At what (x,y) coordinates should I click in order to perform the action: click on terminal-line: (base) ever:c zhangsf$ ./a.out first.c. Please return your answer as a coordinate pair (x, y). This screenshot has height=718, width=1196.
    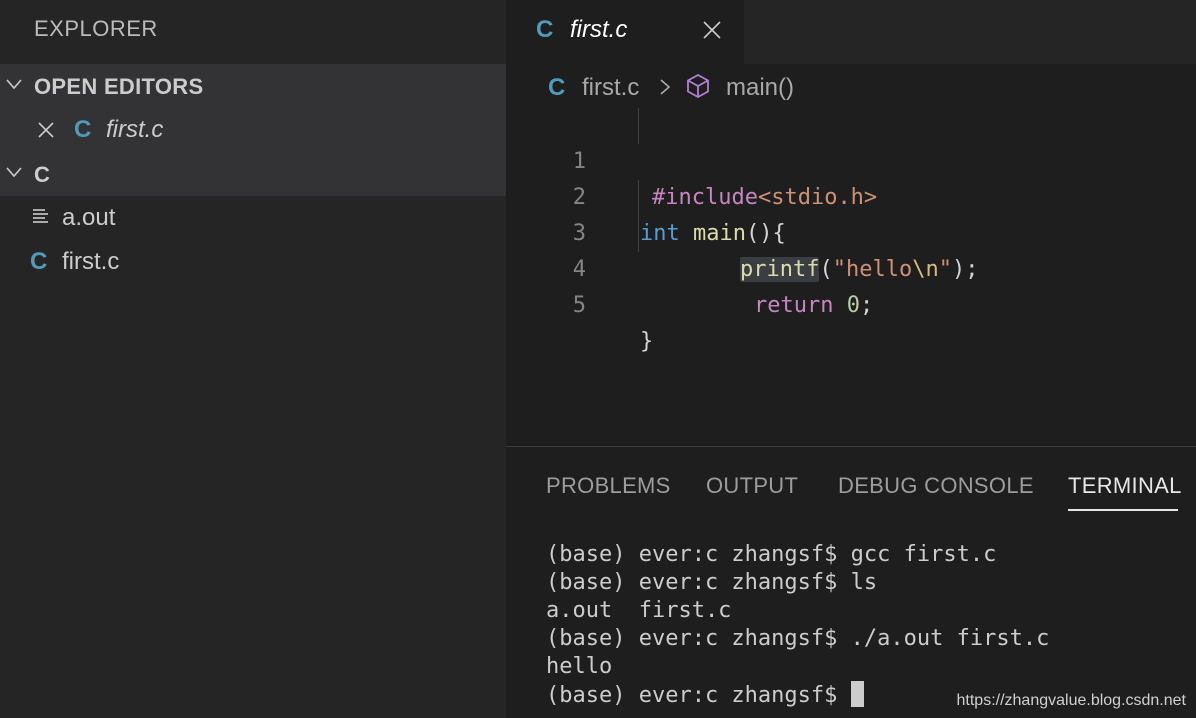
    Looking at the image, I should click on (798, 638).